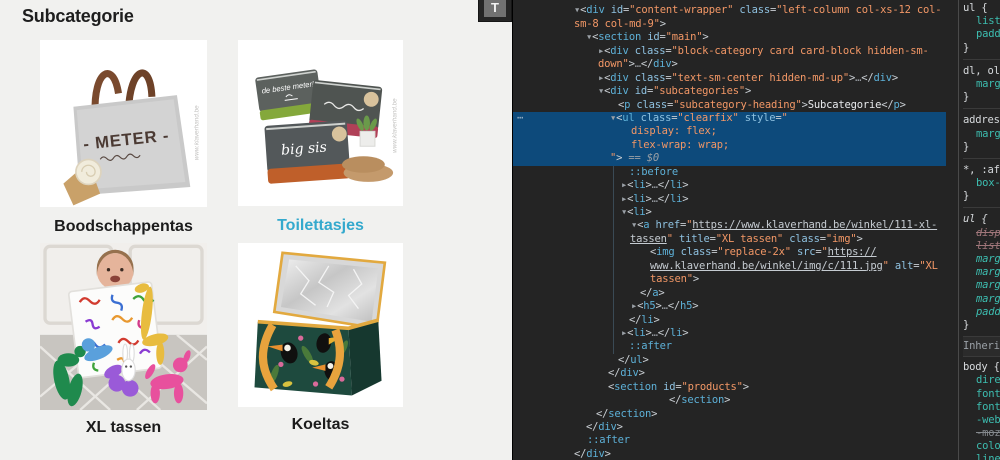 The width and height of the screenshot is (1000, 460). I want to click on devtools-tree-line: down">…</div>, so click(729, 64).